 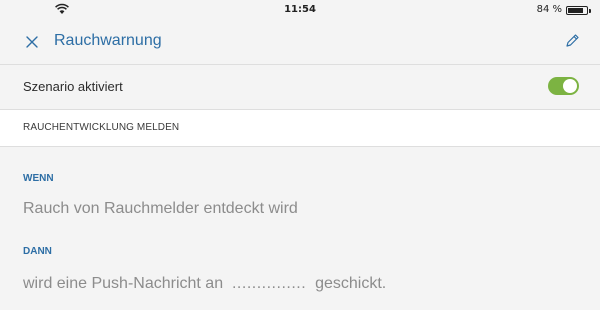 I want to click on scenario-toggle, so click(x=563, y=86).